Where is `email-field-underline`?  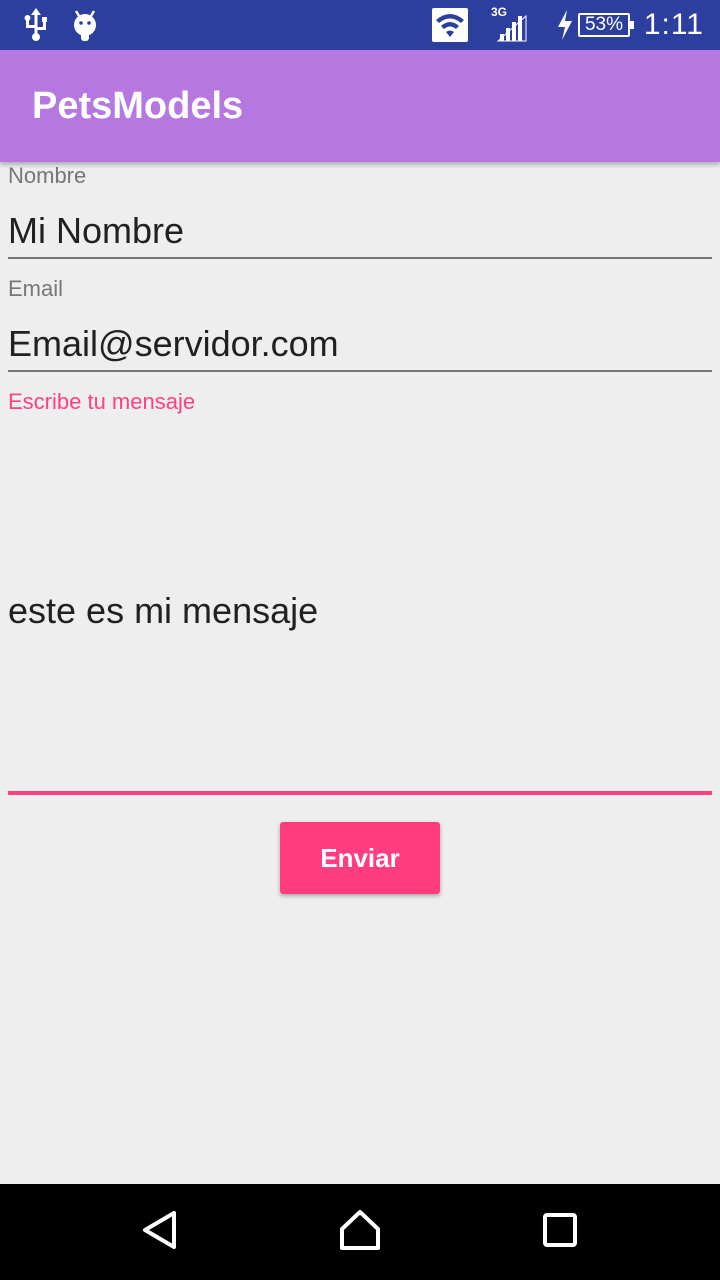
email-field-underline is located at coordinates (360, 371).